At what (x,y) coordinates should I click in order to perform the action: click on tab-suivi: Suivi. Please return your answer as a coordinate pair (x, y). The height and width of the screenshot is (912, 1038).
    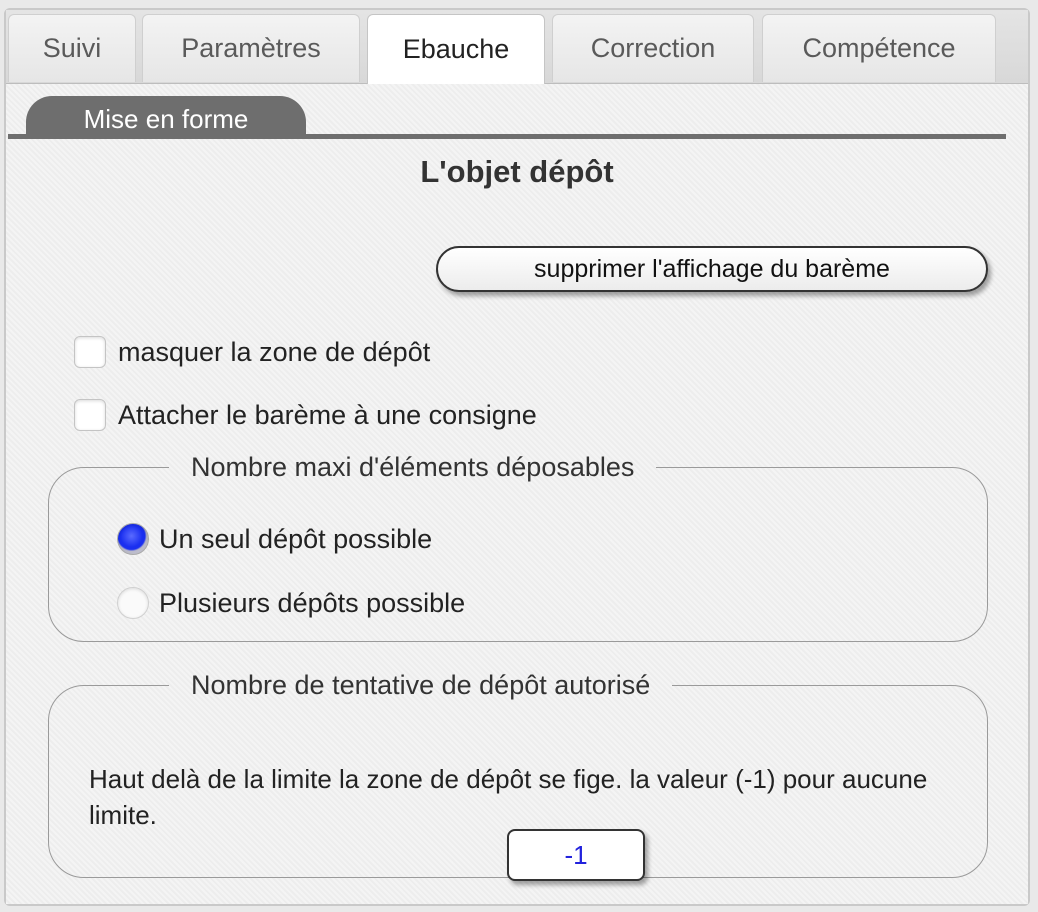
    Looking at the image, I should click on (72, 48).